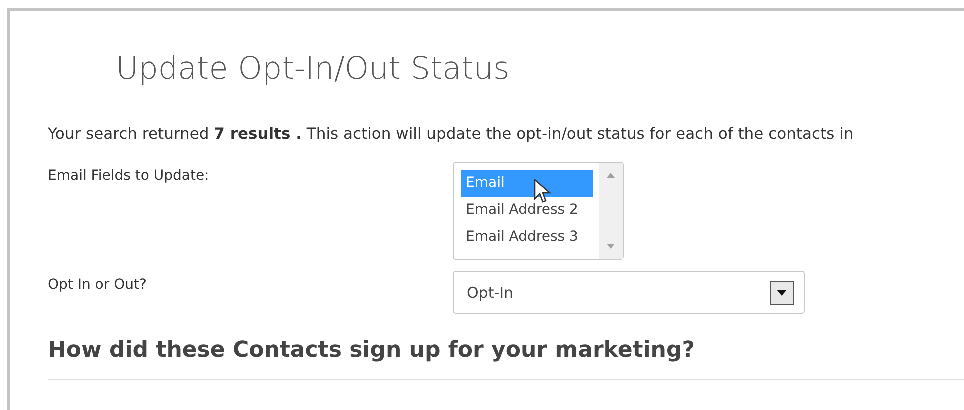 The width and height of the screenshot is (964, 410). I want to click on dropdown-button, so click(782, 292).